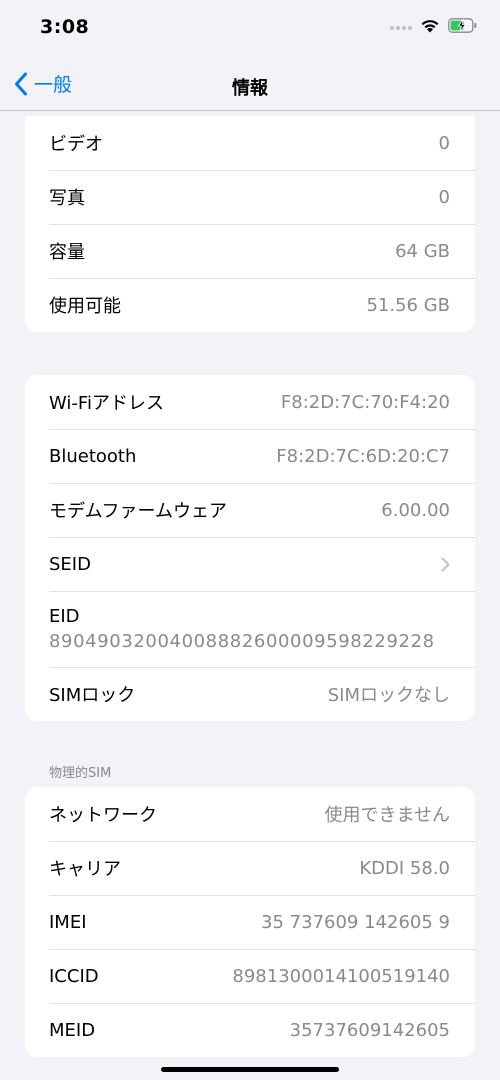 This screenshot has height=1080, width=500. What do you see at coordinates (76, 144) in the screenshot?
I see `row-label: ビデオ` at bounding box center [76, 144].